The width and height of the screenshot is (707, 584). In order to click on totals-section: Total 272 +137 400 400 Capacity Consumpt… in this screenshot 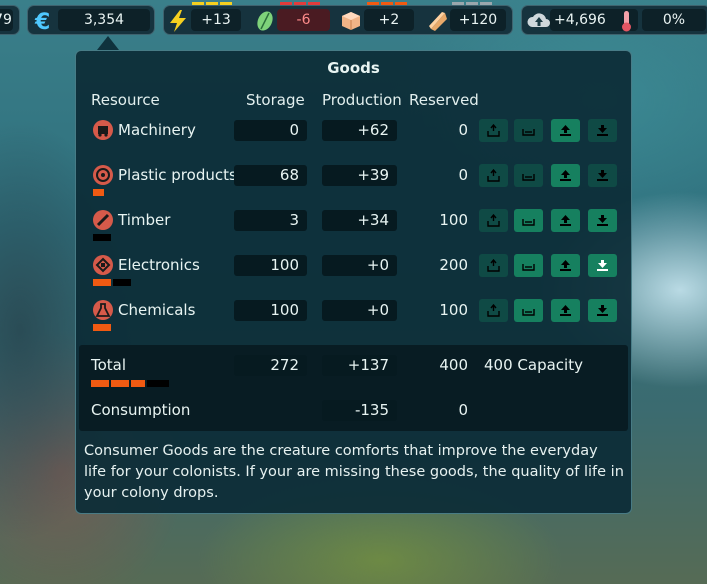, I will do `click(353, 388)`.